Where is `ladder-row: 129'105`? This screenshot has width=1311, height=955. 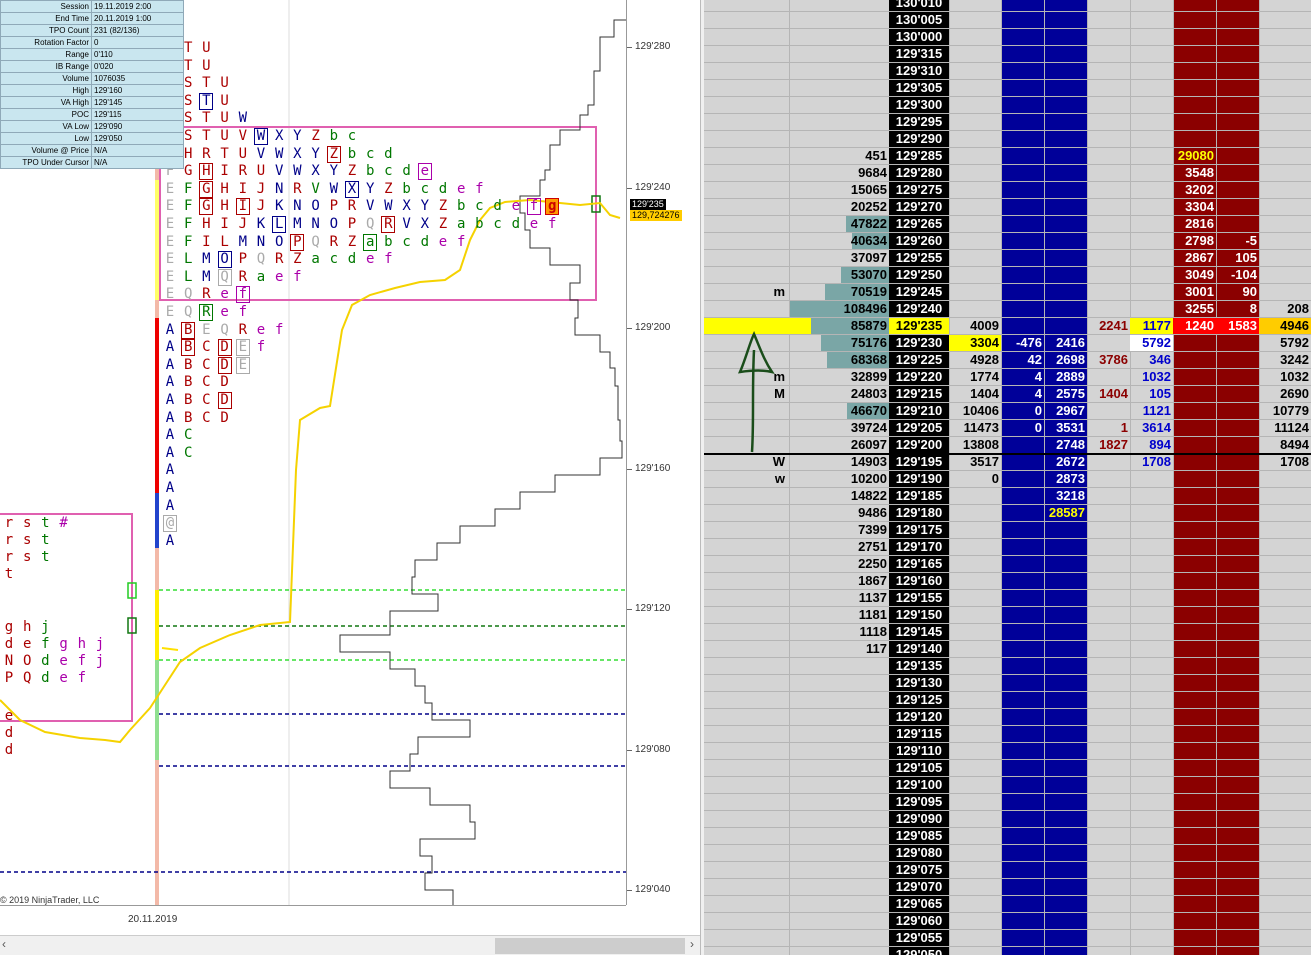 ladder-row: 129'105 is located at coordinates (1007, 768).